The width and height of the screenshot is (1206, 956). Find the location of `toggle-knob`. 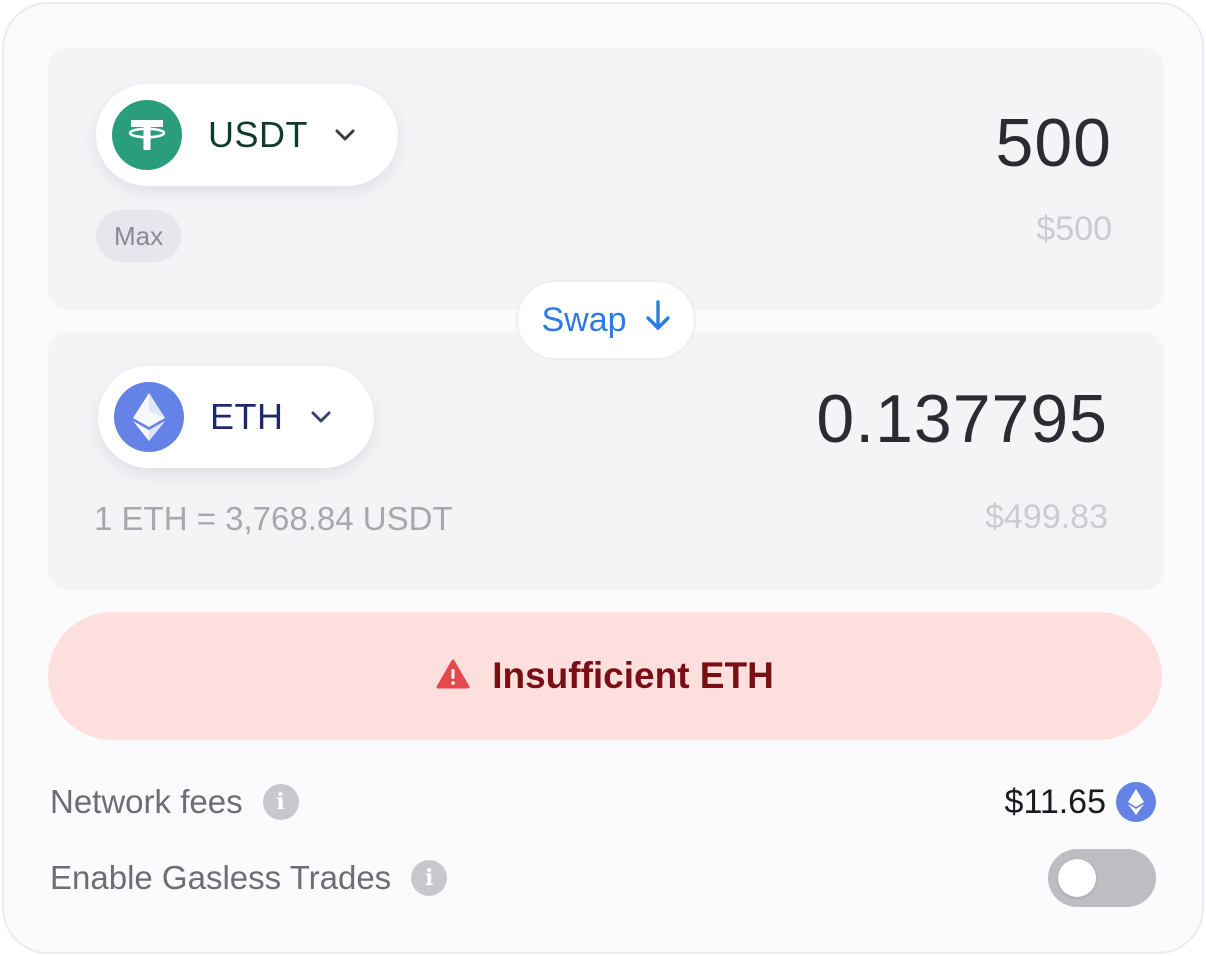

toggle-knob is located at coordinates (1077, 878).